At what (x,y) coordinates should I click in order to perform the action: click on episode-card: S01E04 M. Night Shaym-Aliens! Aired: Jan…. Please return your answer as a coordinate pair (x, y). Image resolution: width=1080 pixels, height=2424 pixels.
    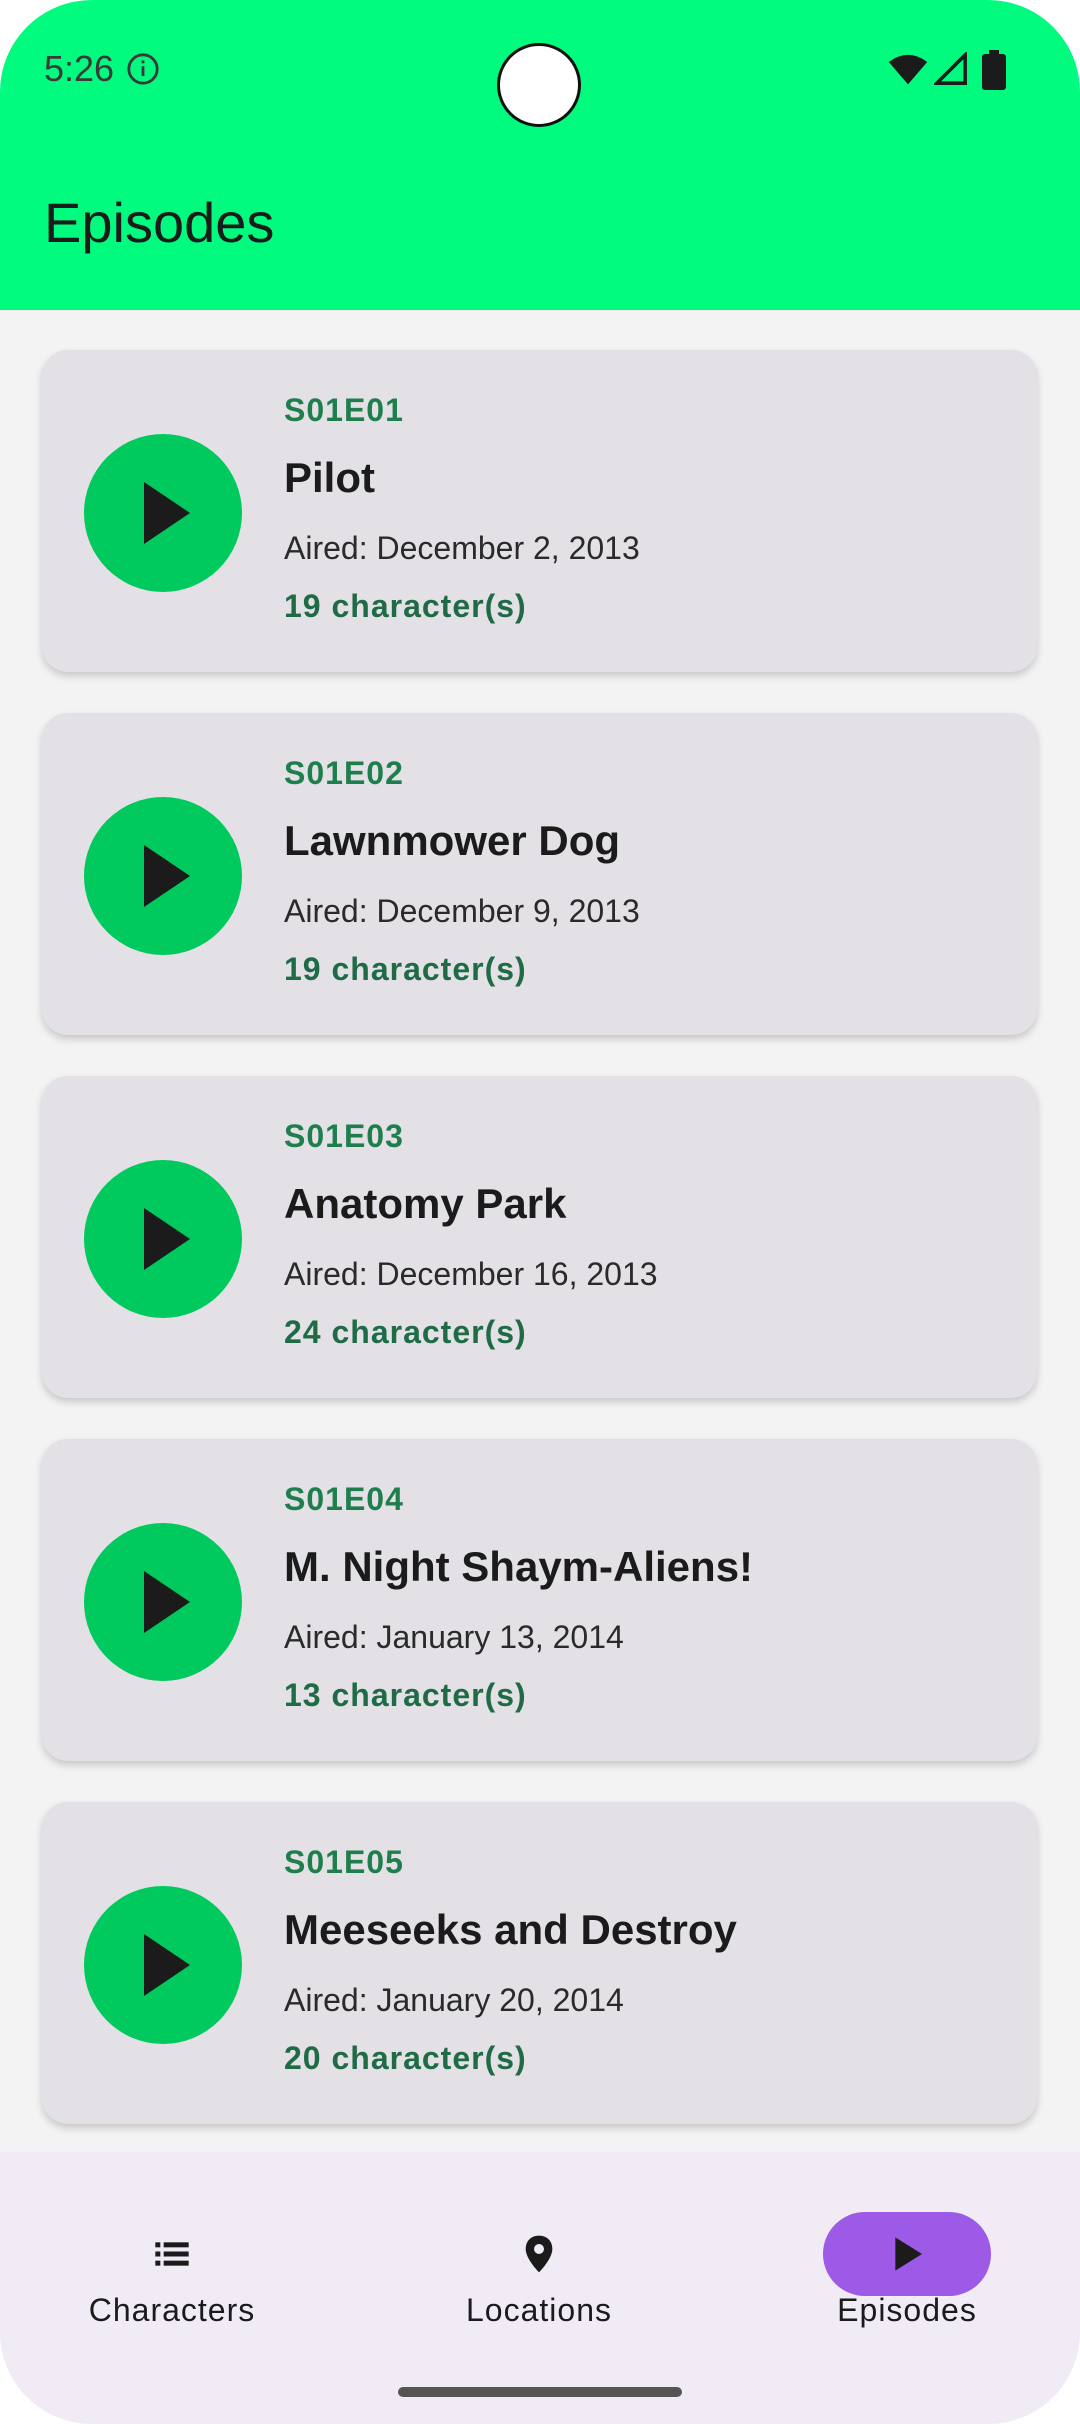
    Looking at the image, I should click on (539, 1600).